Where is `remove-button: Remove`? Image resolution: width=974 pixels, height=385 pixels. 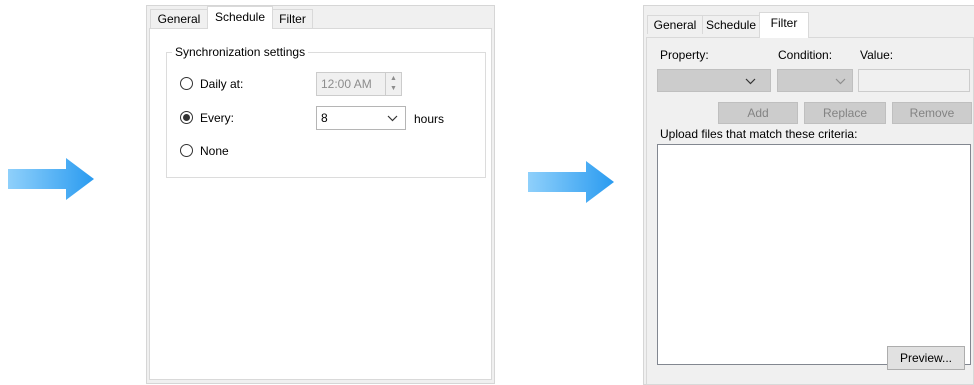
remove-button: Remove is located at coordinates (932, 113).